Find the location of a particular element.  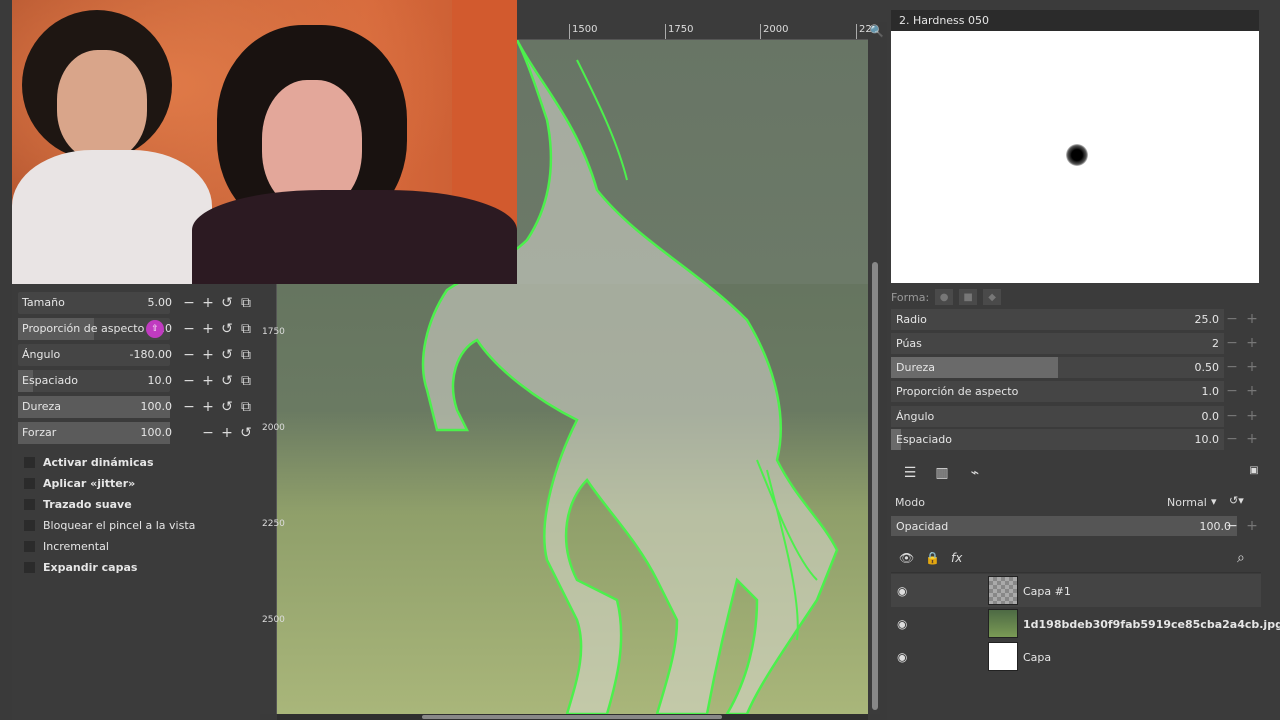

ruler-label: 2000 is located at coordinates (273, 428).